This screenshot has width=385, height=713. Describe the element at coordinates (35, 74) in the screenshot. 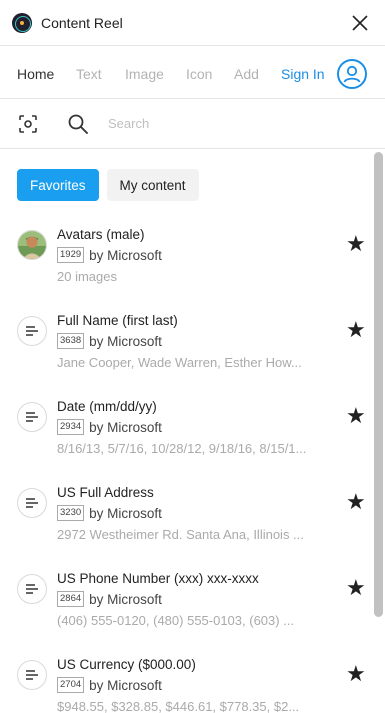

I see `tab-home: Home` at that location.